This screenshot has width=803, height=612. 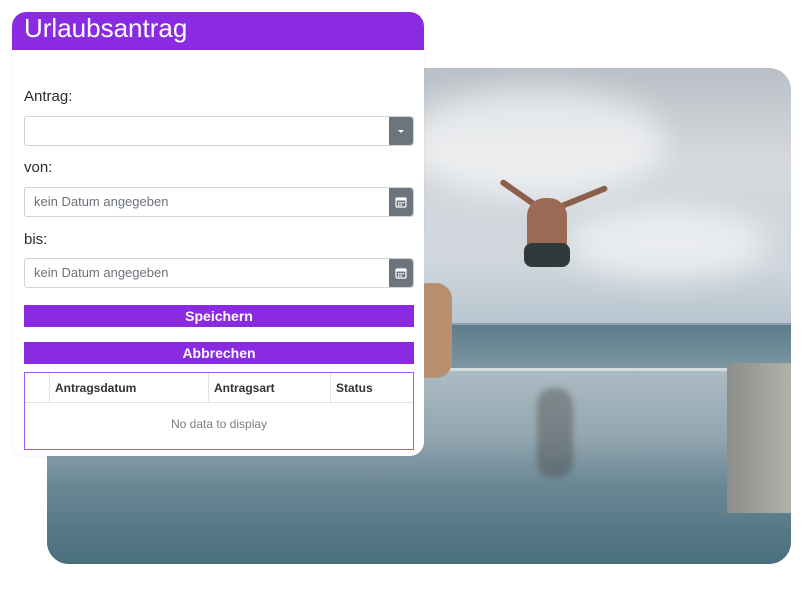 What do you see at coordinates (219, 273) in the screenshot?
I see `bis-date-input: kein Datum angegeben` at bounding box center [219, 273].